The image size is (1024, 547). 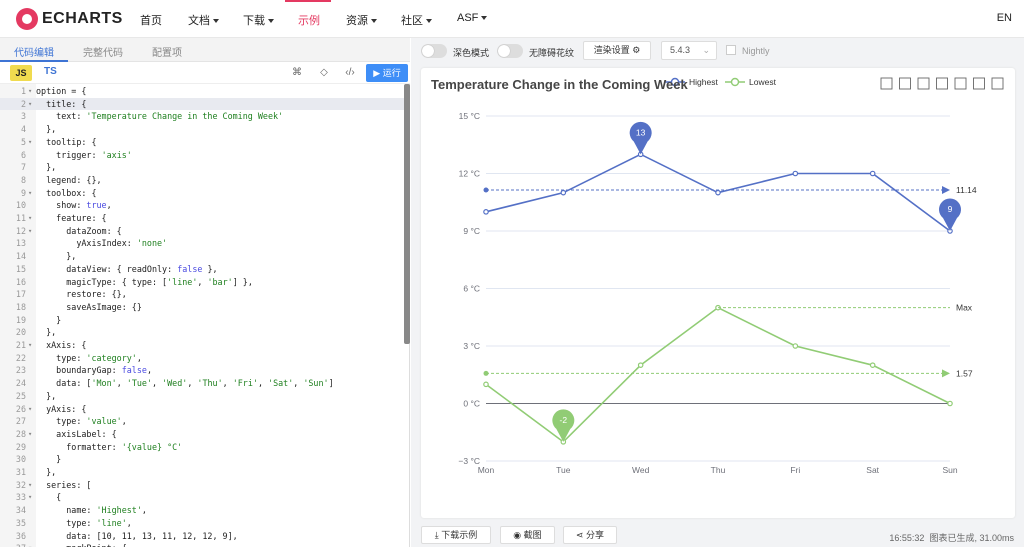 I want to click on code-line: 26 ▾ yAxis: {, so click(x=202, y=409).